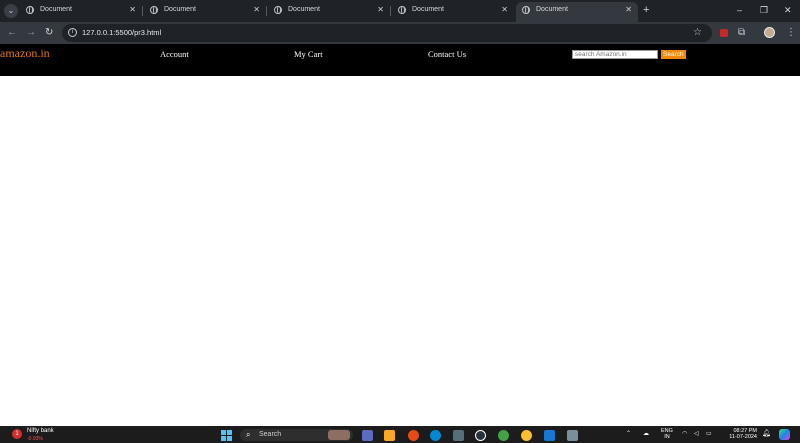 This screenshot has width=800, height=443. What do you see at coordinates (628, 434) in the screenshot?
I see `tray-chevron-icon: ⌃` at bounding box center [628, 434].